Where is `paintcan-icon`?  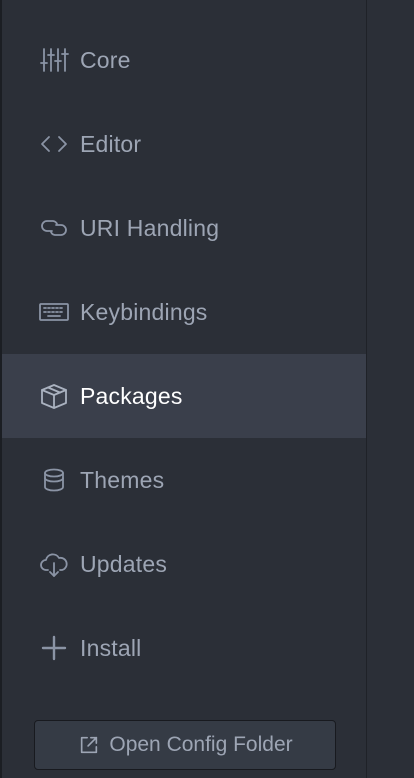
paintcan-icon is located at coordinates (54, 480).